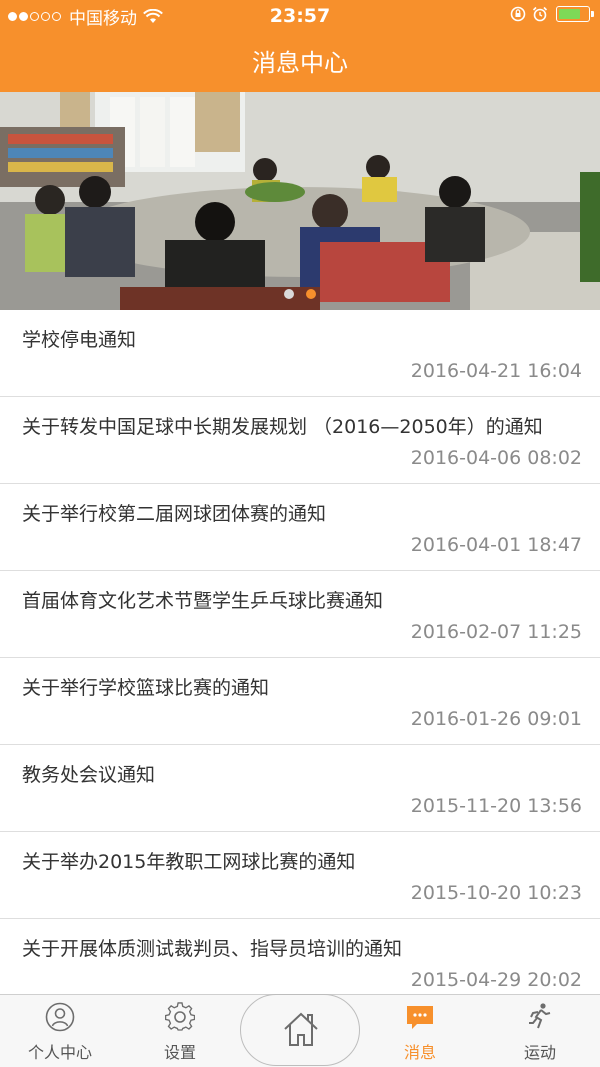  Describe the element at coordinates (300, 614) in the screenshot. I see `message-item: 首届体育文化艺术节暨学生乒乓球比赛通知 2016-02-07 11:25` at that location.